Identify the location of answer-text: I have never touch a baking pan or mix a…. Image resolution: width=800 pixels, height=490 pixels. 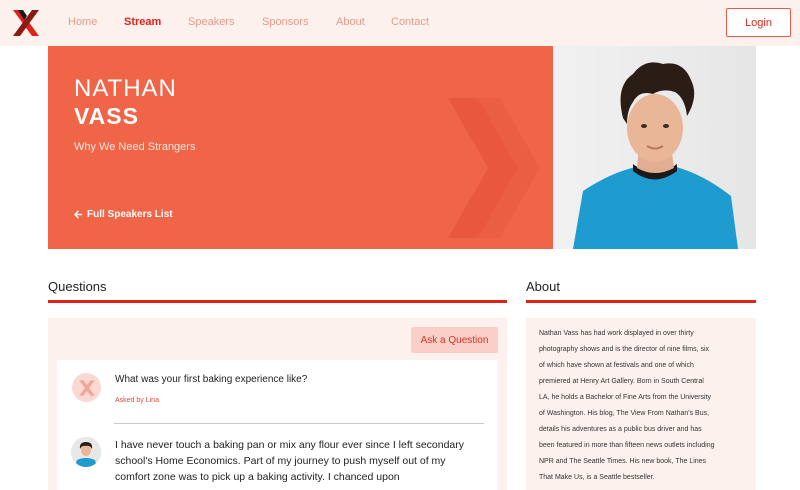
(300, 461).